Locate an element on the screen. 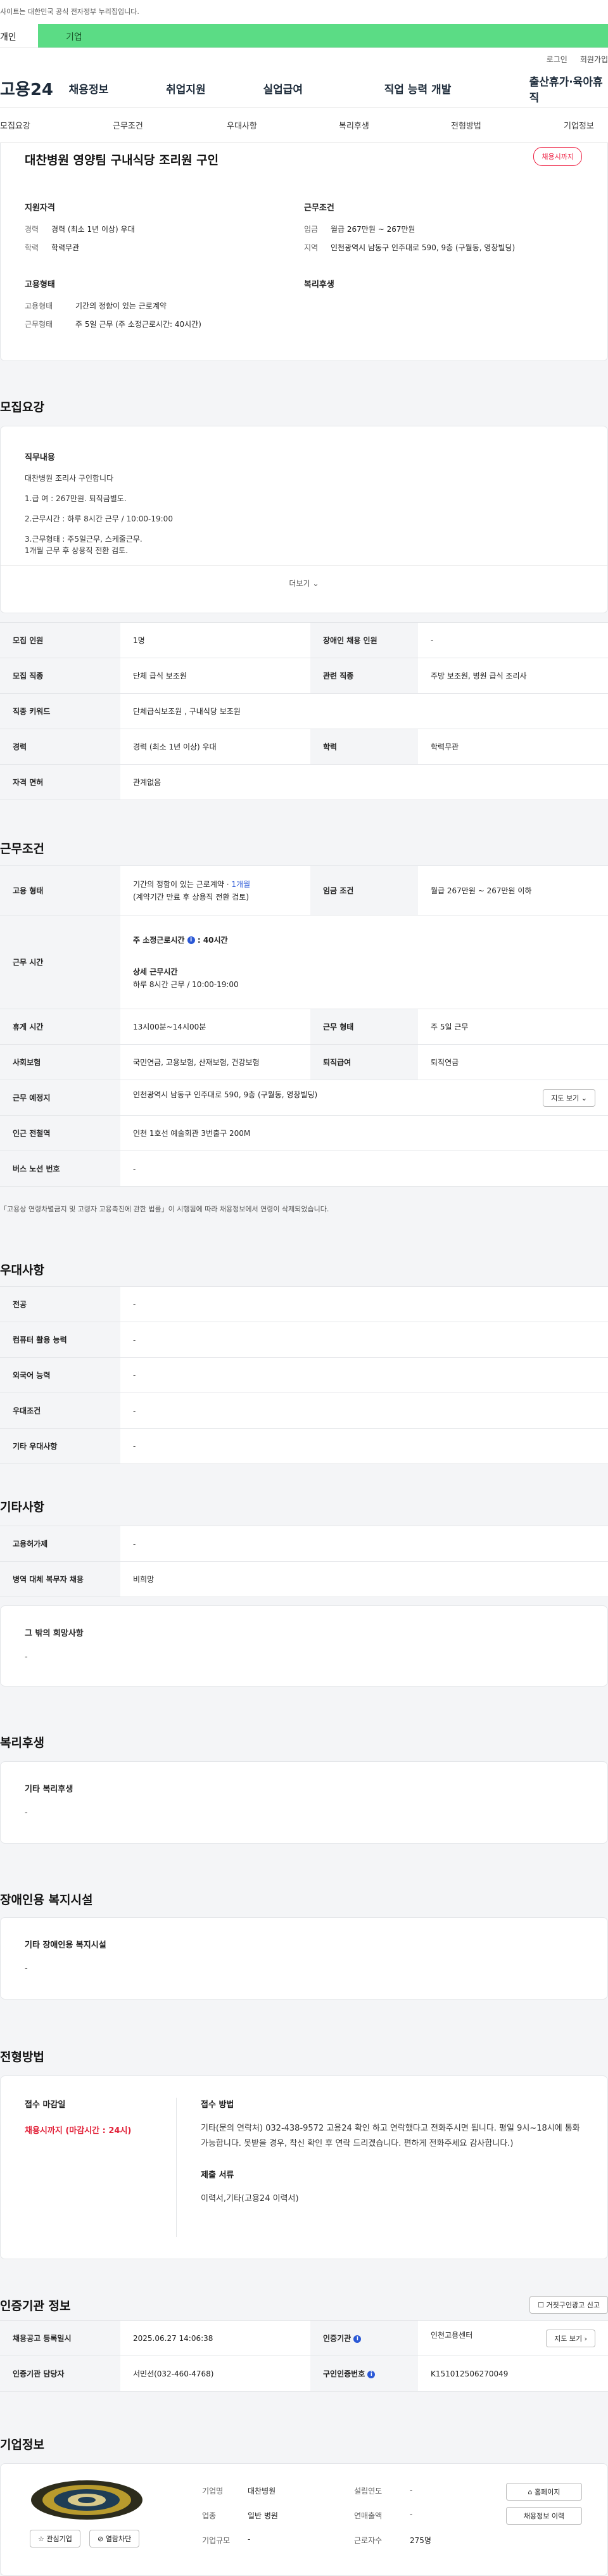  more-button: 더보기 ⌄ is located at coordinates (304, 583).